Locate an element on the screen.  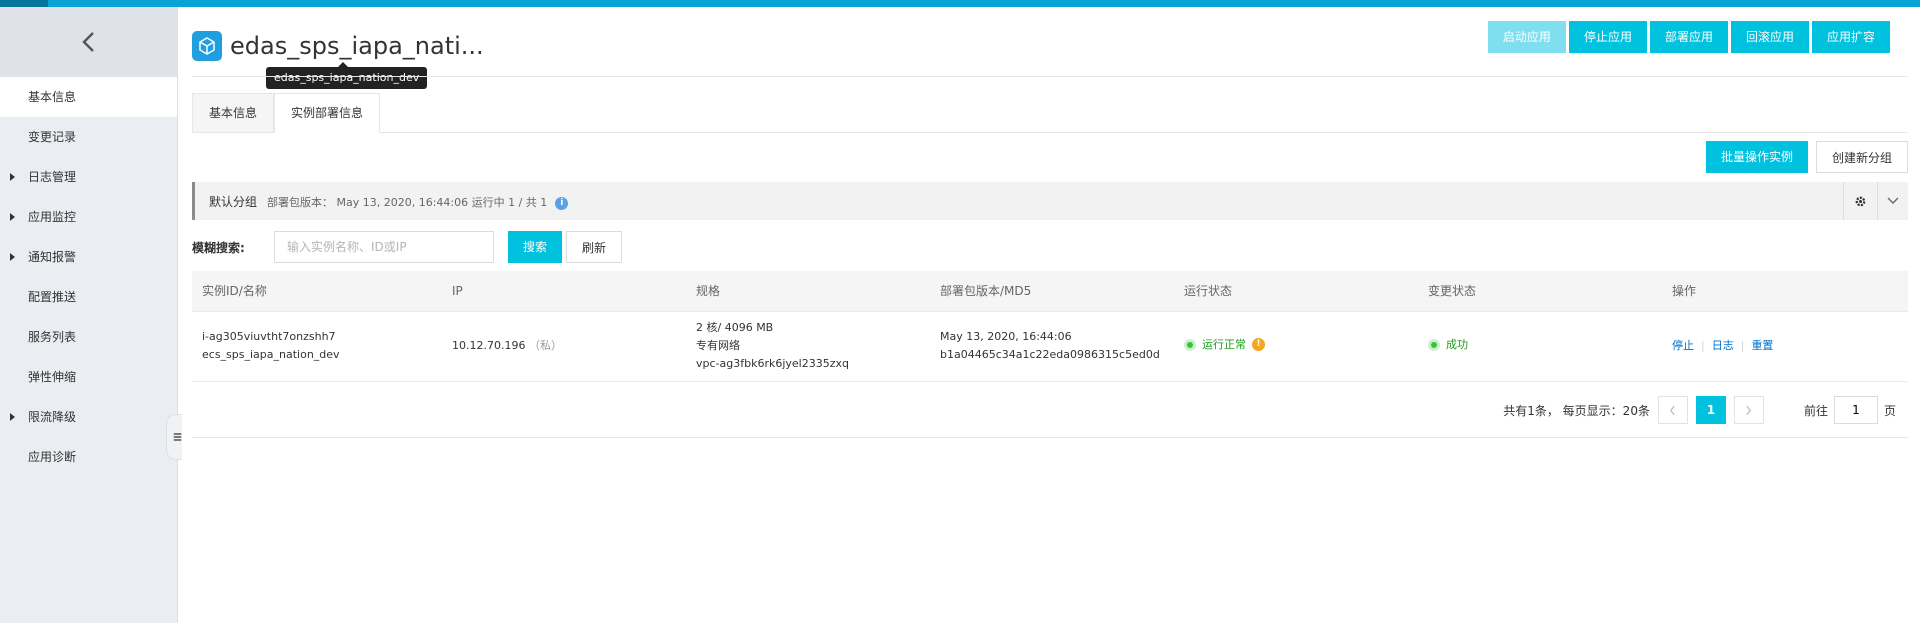
refresh-button: 刷新 is located at coordinates (594, 247).